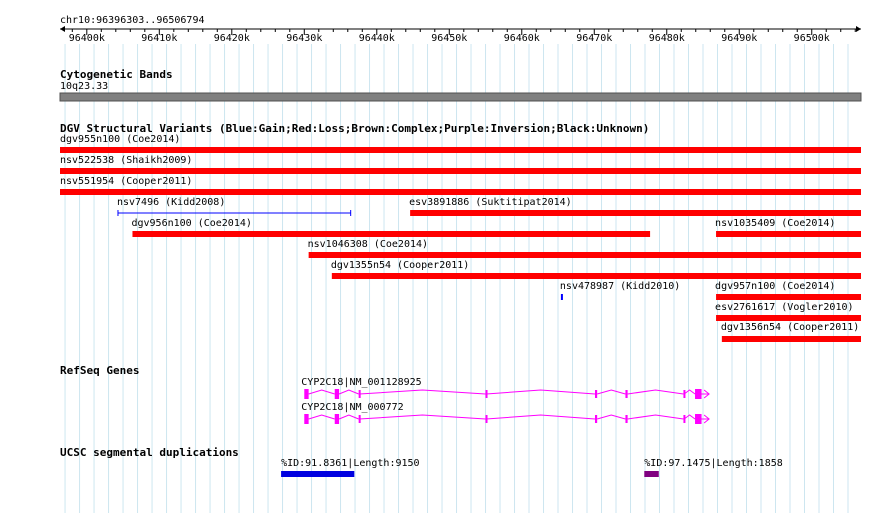 Image resolution: width=890 pixels, height=513 pixels. What do you see at coordinates (775, 224) in the screenshot?
I see `dgv-feature-label: nsv1035409 (Coe2014)` at bounding box center [775, 224].